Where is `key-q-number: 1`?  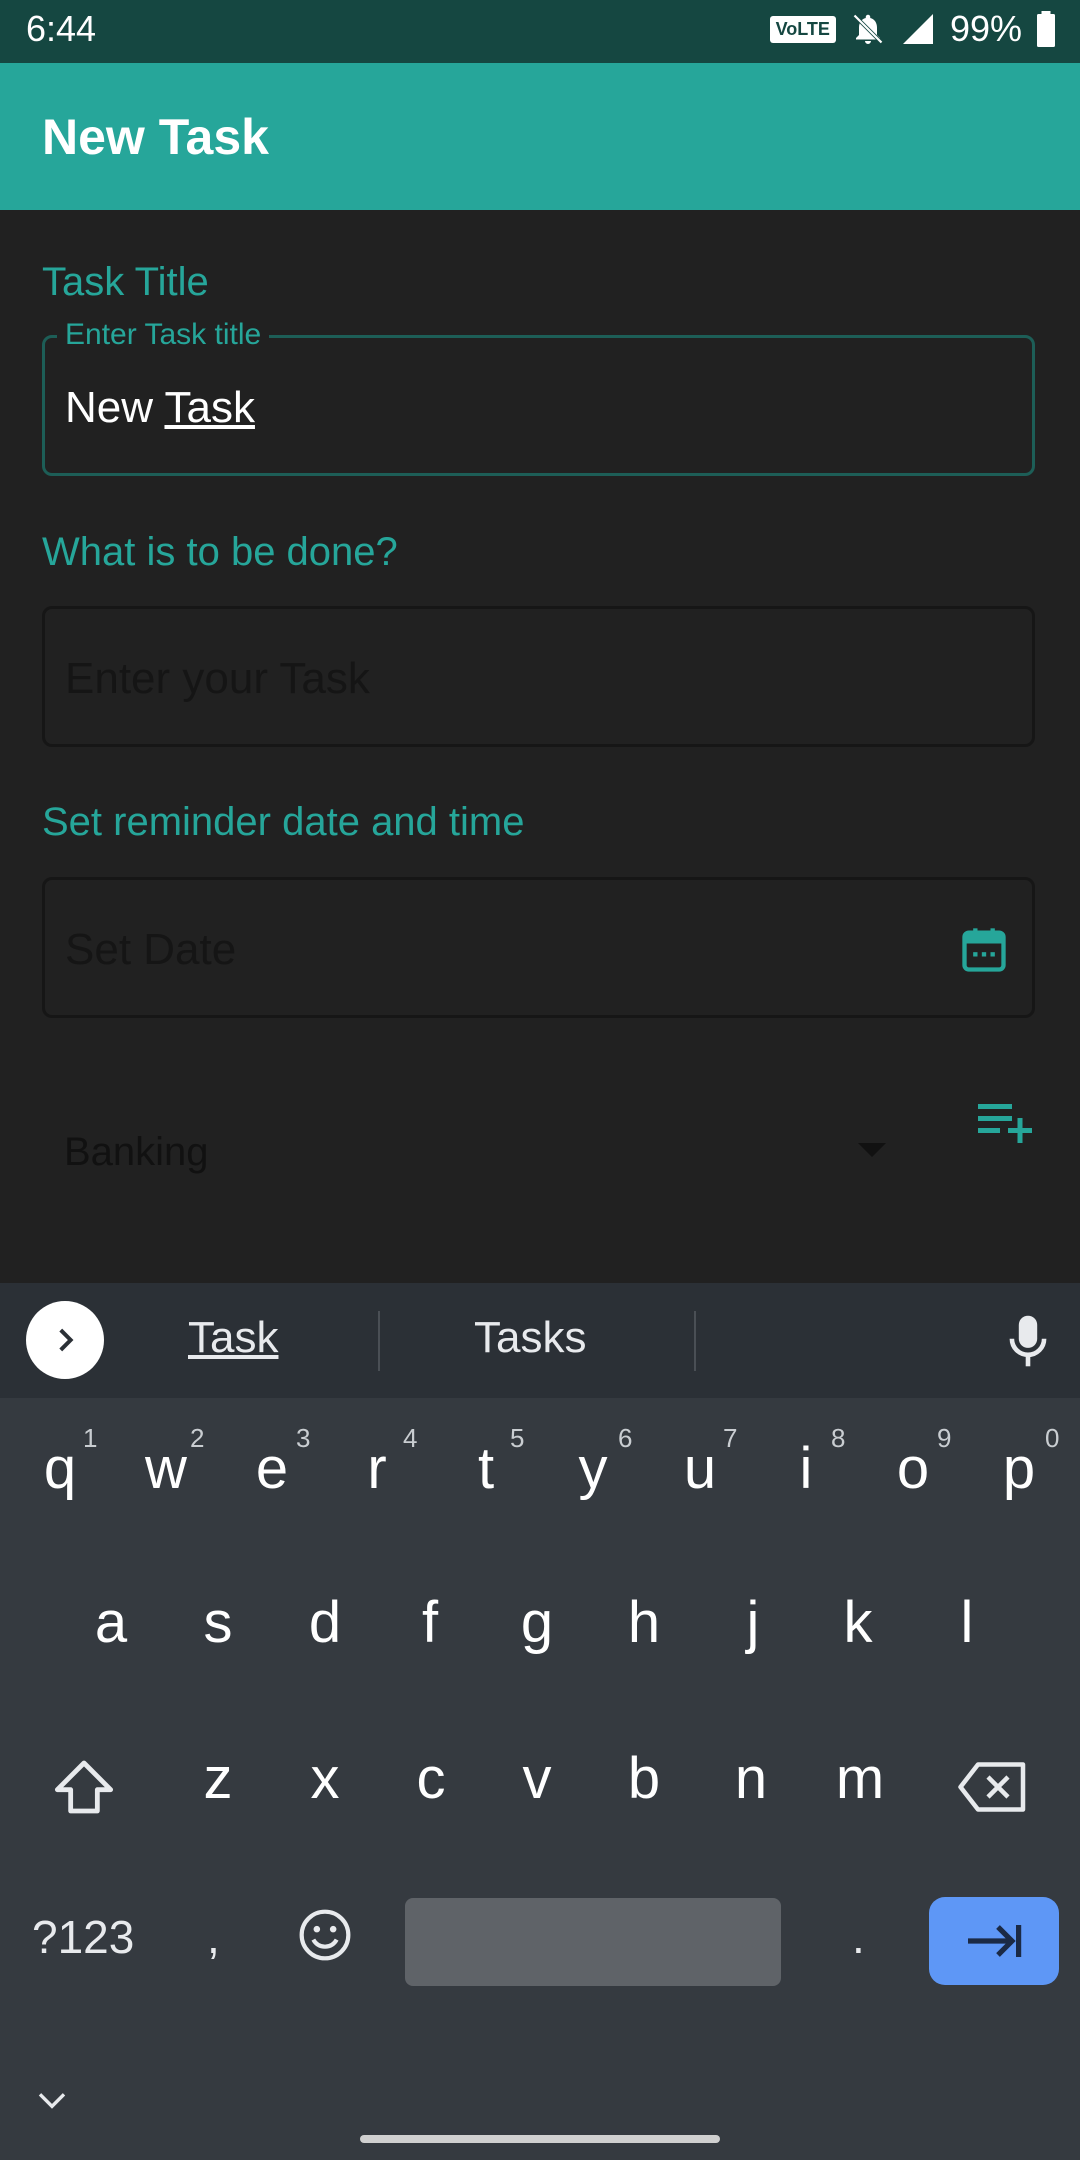
key-q-number: 1 is located at coordinates (90, 1438).